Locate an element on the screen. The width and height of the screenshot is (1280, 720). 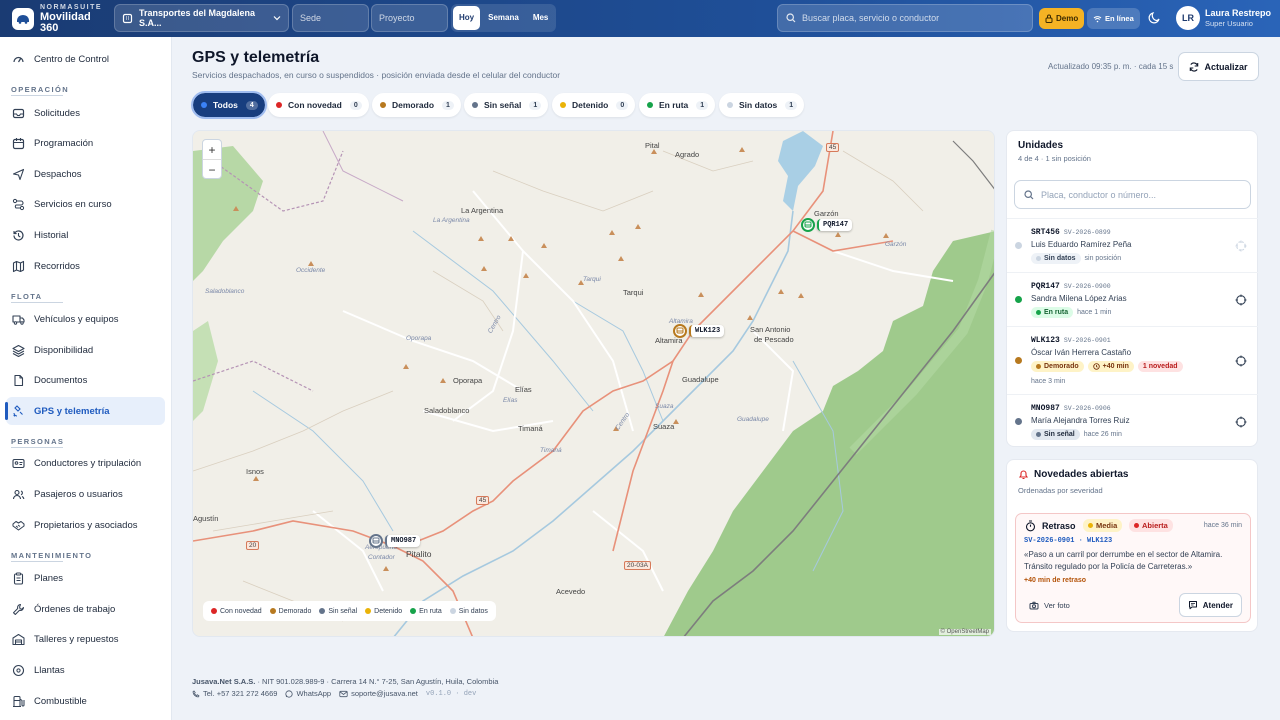
brand: NORMASUITE Movilidad 360 is located at coordinates (62, 19).